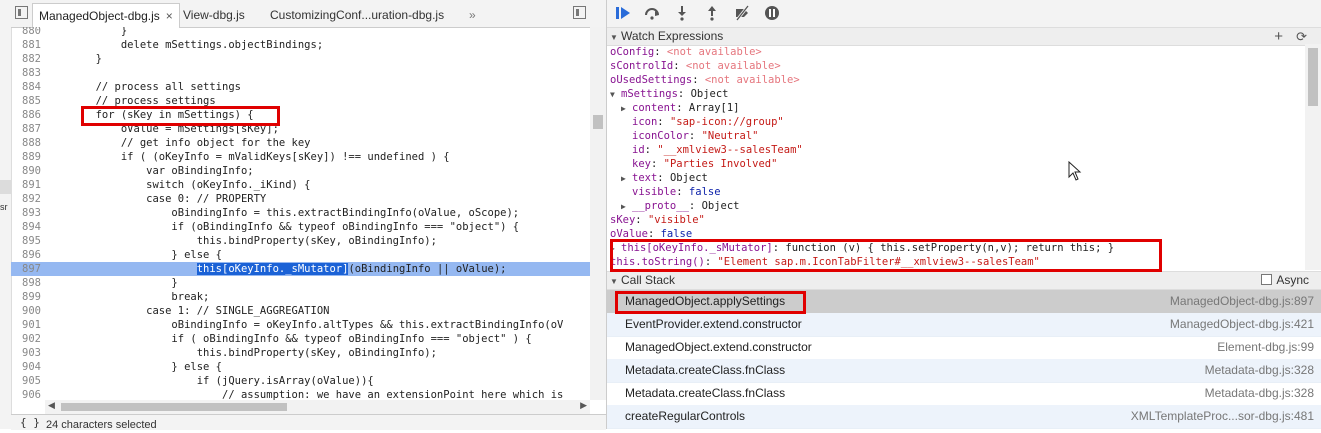 This screenshot has height=433, width=1321. I want to click on expanded-triangle-icon: ▼, so click(615, 95).